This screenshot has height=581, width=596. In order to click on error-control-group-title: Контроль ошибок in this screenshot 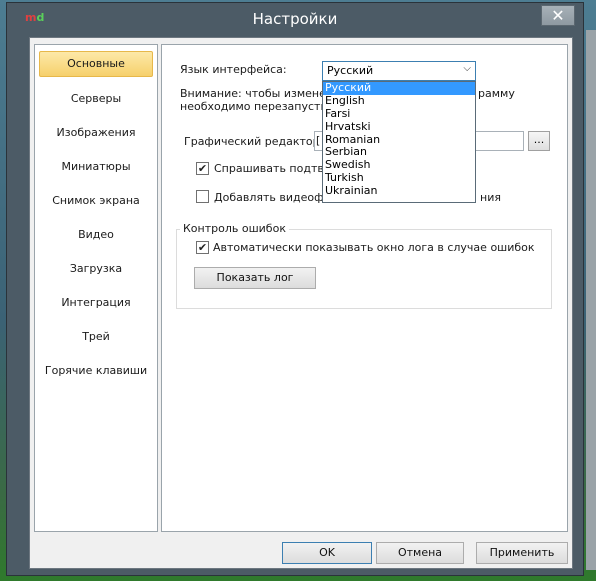, I will do `click(234, 228)`.